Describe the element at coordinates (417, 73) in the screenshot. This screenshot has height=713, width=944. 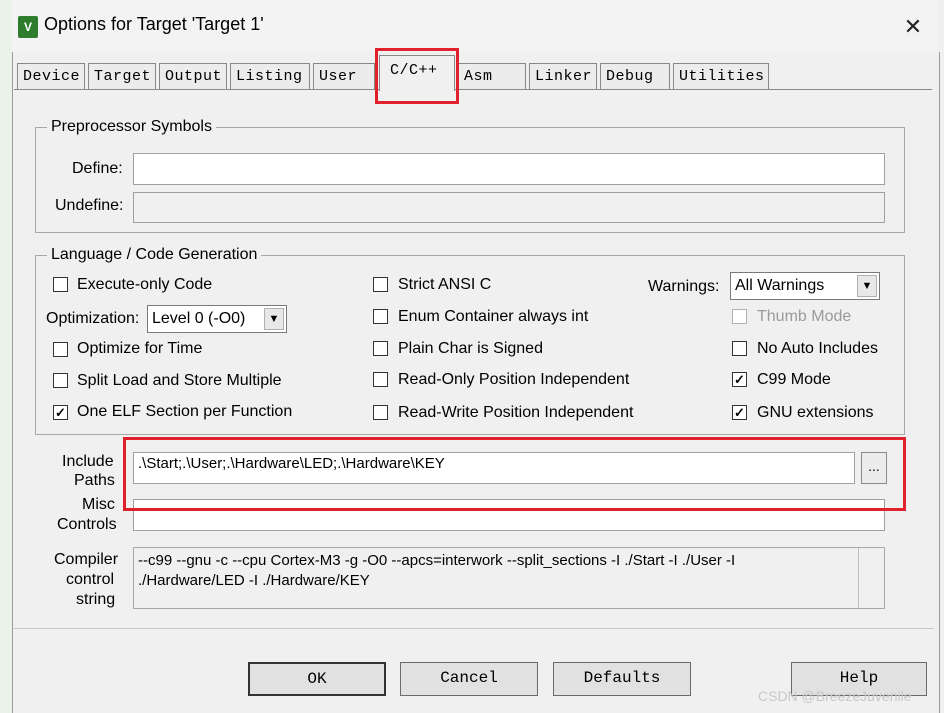
I see `tab-c-cpp: C/C++` at that location.